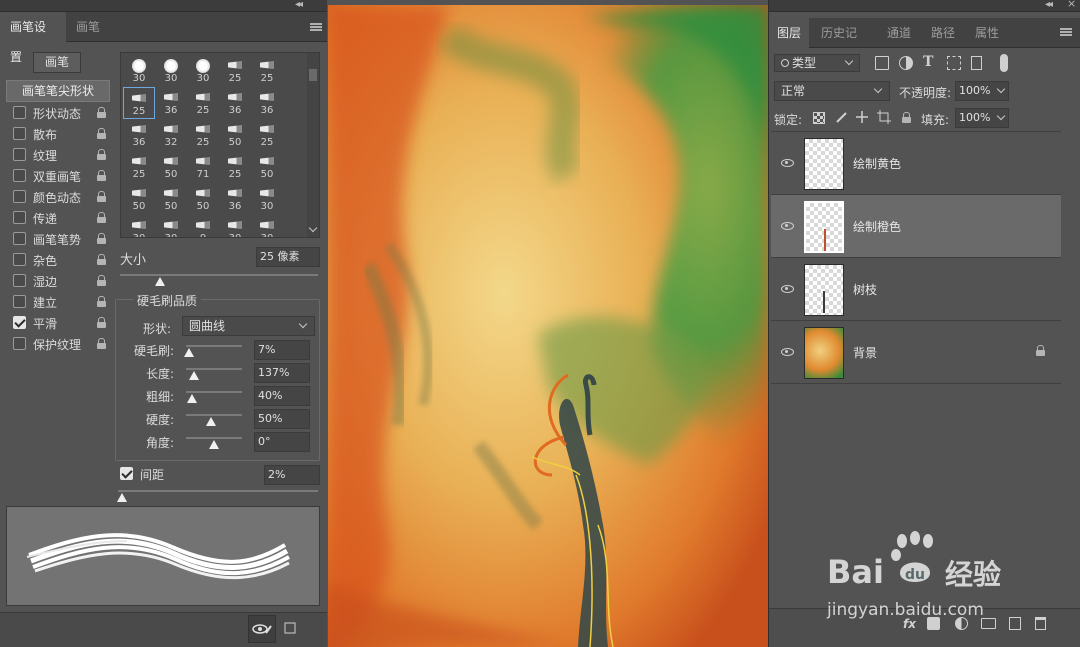 The height and width of the screenshot is (647, 1080). I want to click on brush-tip-shape-item: 画笔笔尖形状, so click(58, 91).